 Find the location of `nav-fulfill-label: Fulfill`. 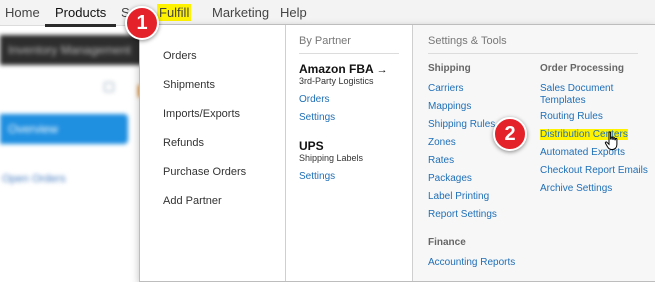

nav-fulfill-label: Fulfill is located at coordinates (174, 12).